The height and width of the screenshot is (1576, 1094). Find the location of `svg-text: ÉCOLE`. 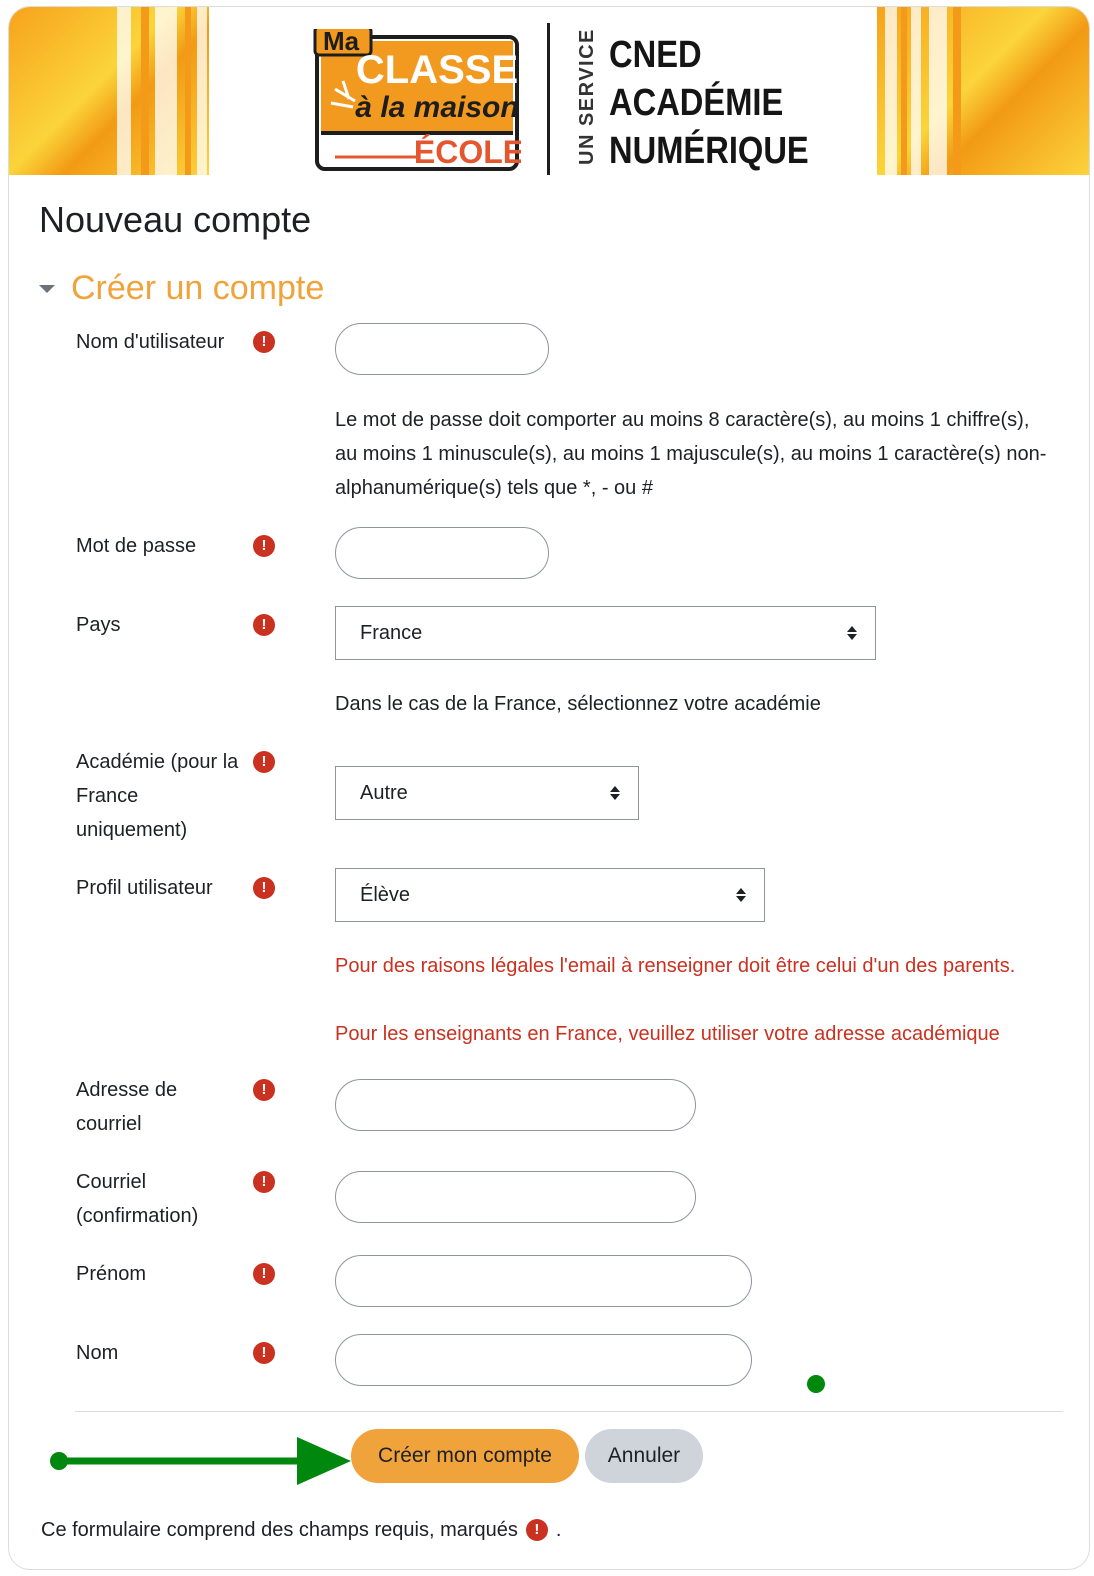

svg-text: ÉCOLE is located at coordinates (467, 152).